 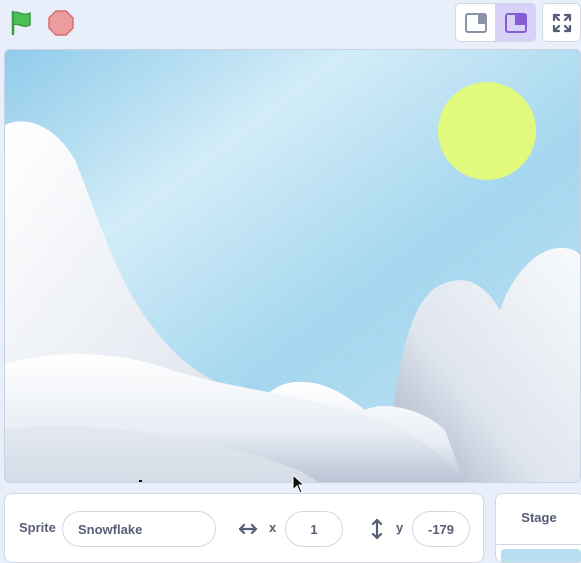 I want to click on large-stage-layout-icon, so click(x=515, y=22).